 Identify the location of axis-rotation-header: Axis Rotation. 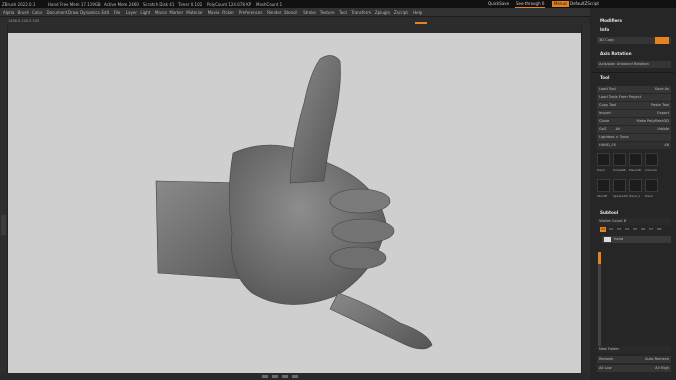
(633, 53).